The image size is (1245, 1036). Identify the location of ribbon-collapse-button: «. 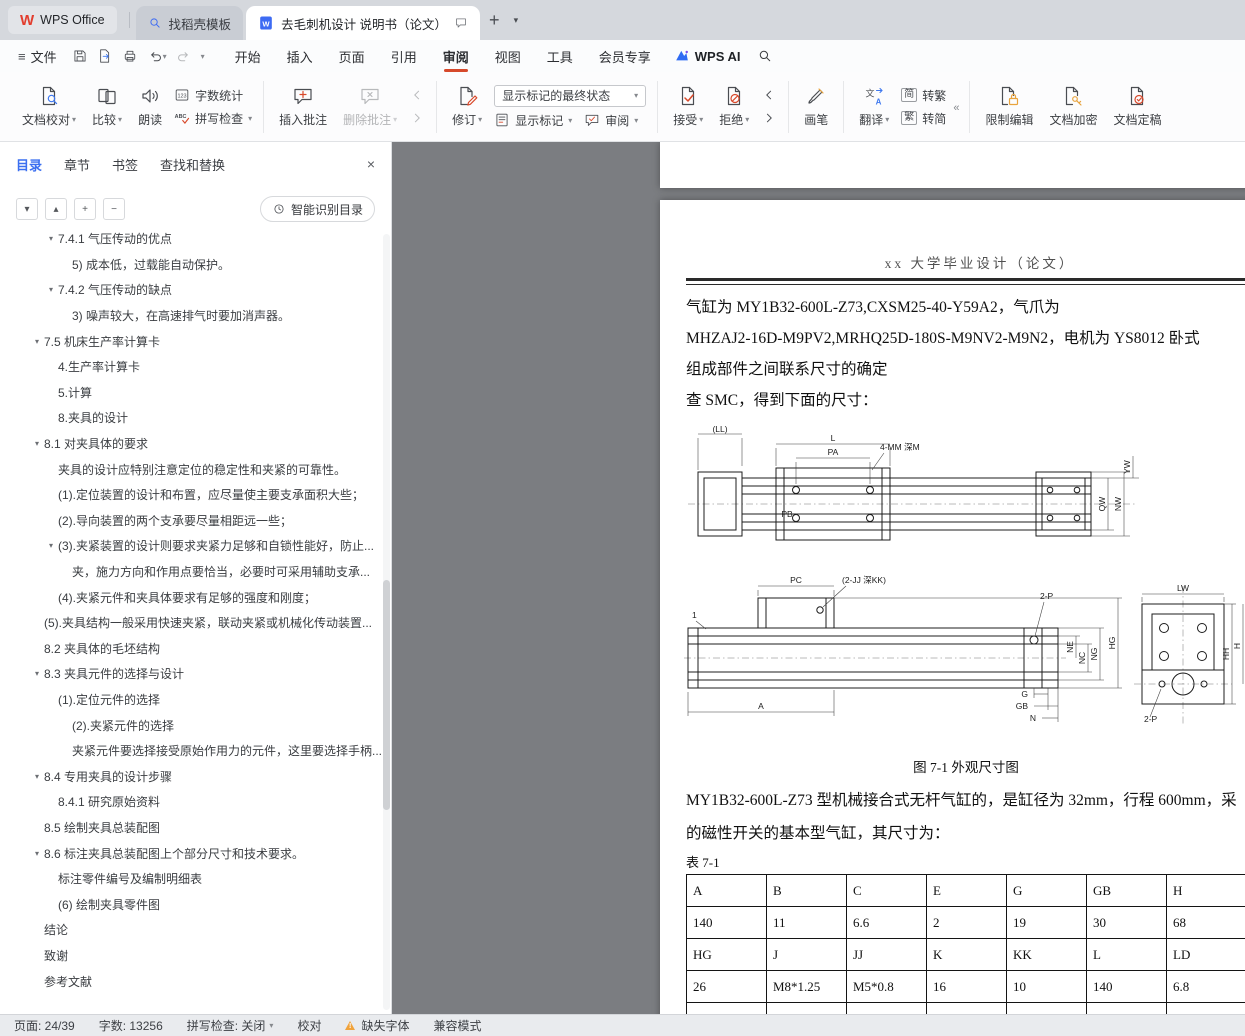
(956, 108).